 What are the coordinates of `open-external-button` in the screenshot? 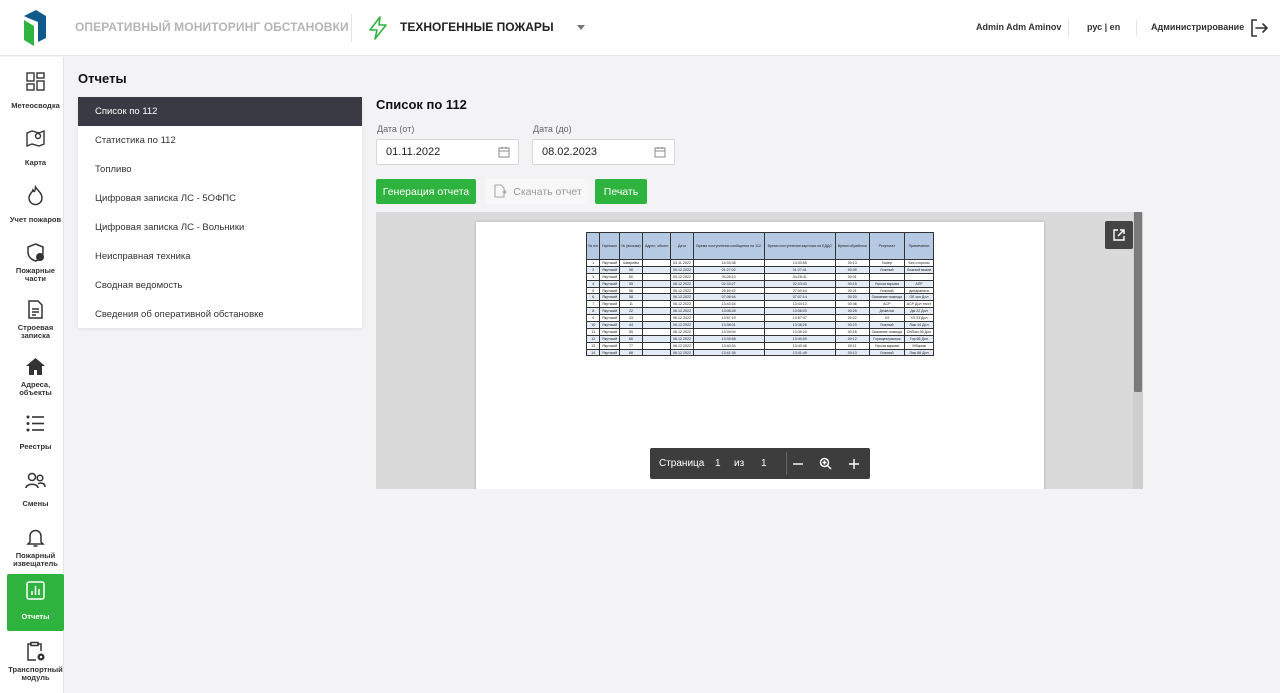 It's located at (1119, 235).